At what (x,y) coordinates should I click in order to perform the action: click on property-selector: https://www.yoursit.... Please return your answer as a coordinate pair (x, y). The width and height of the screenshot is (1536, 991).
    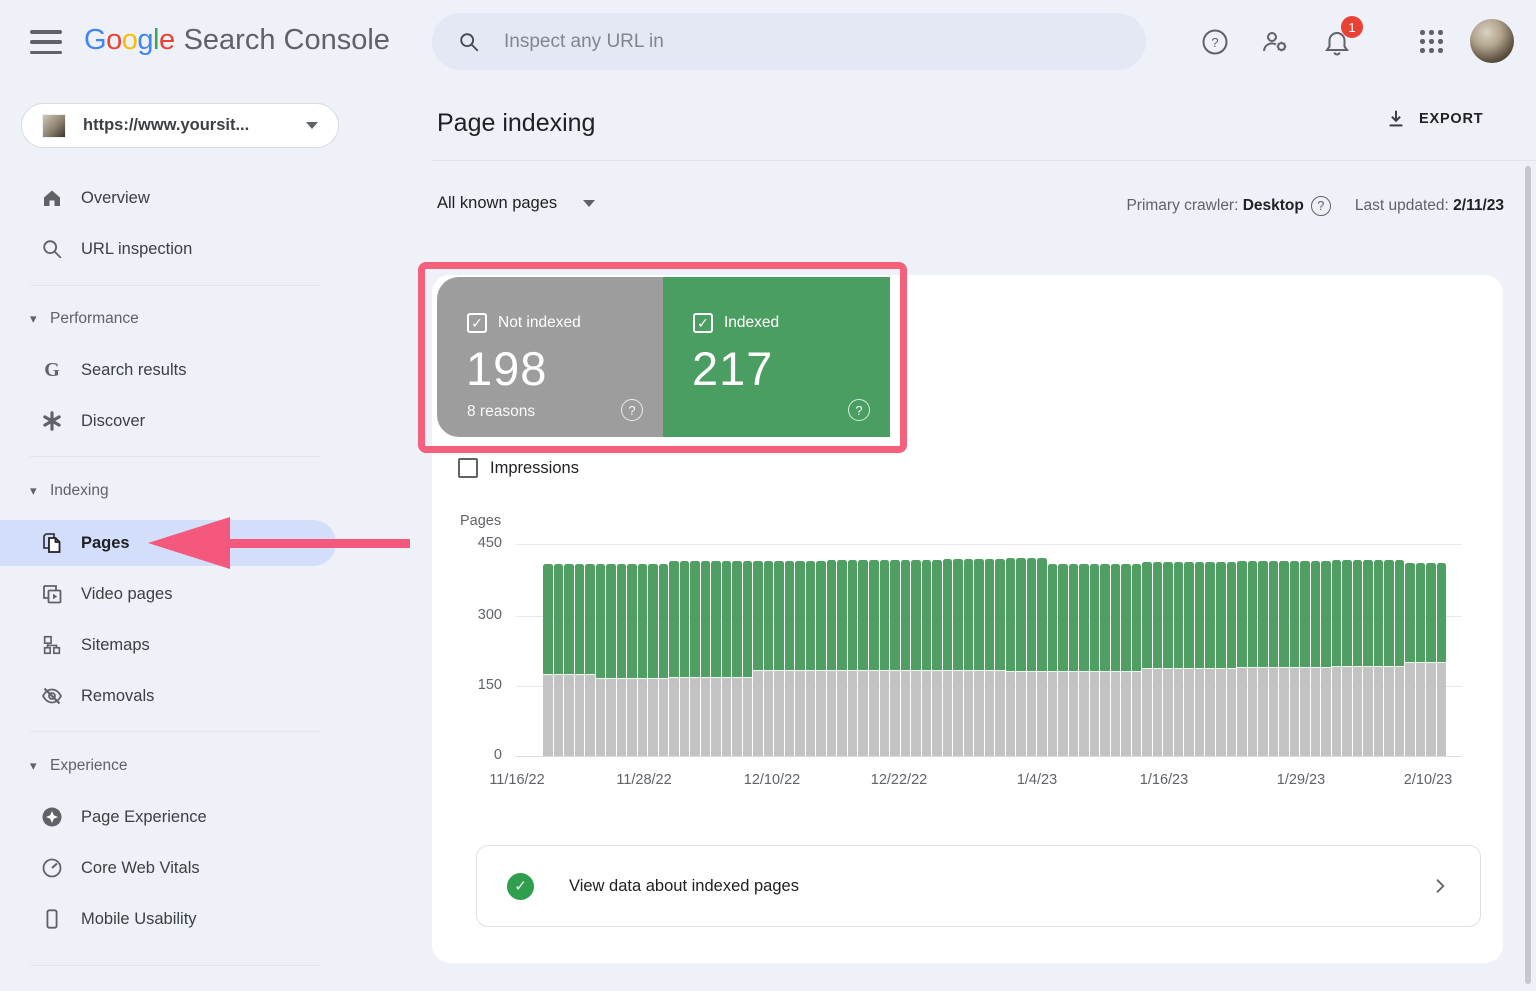
    Looking at the image, I should click on (180, 125).